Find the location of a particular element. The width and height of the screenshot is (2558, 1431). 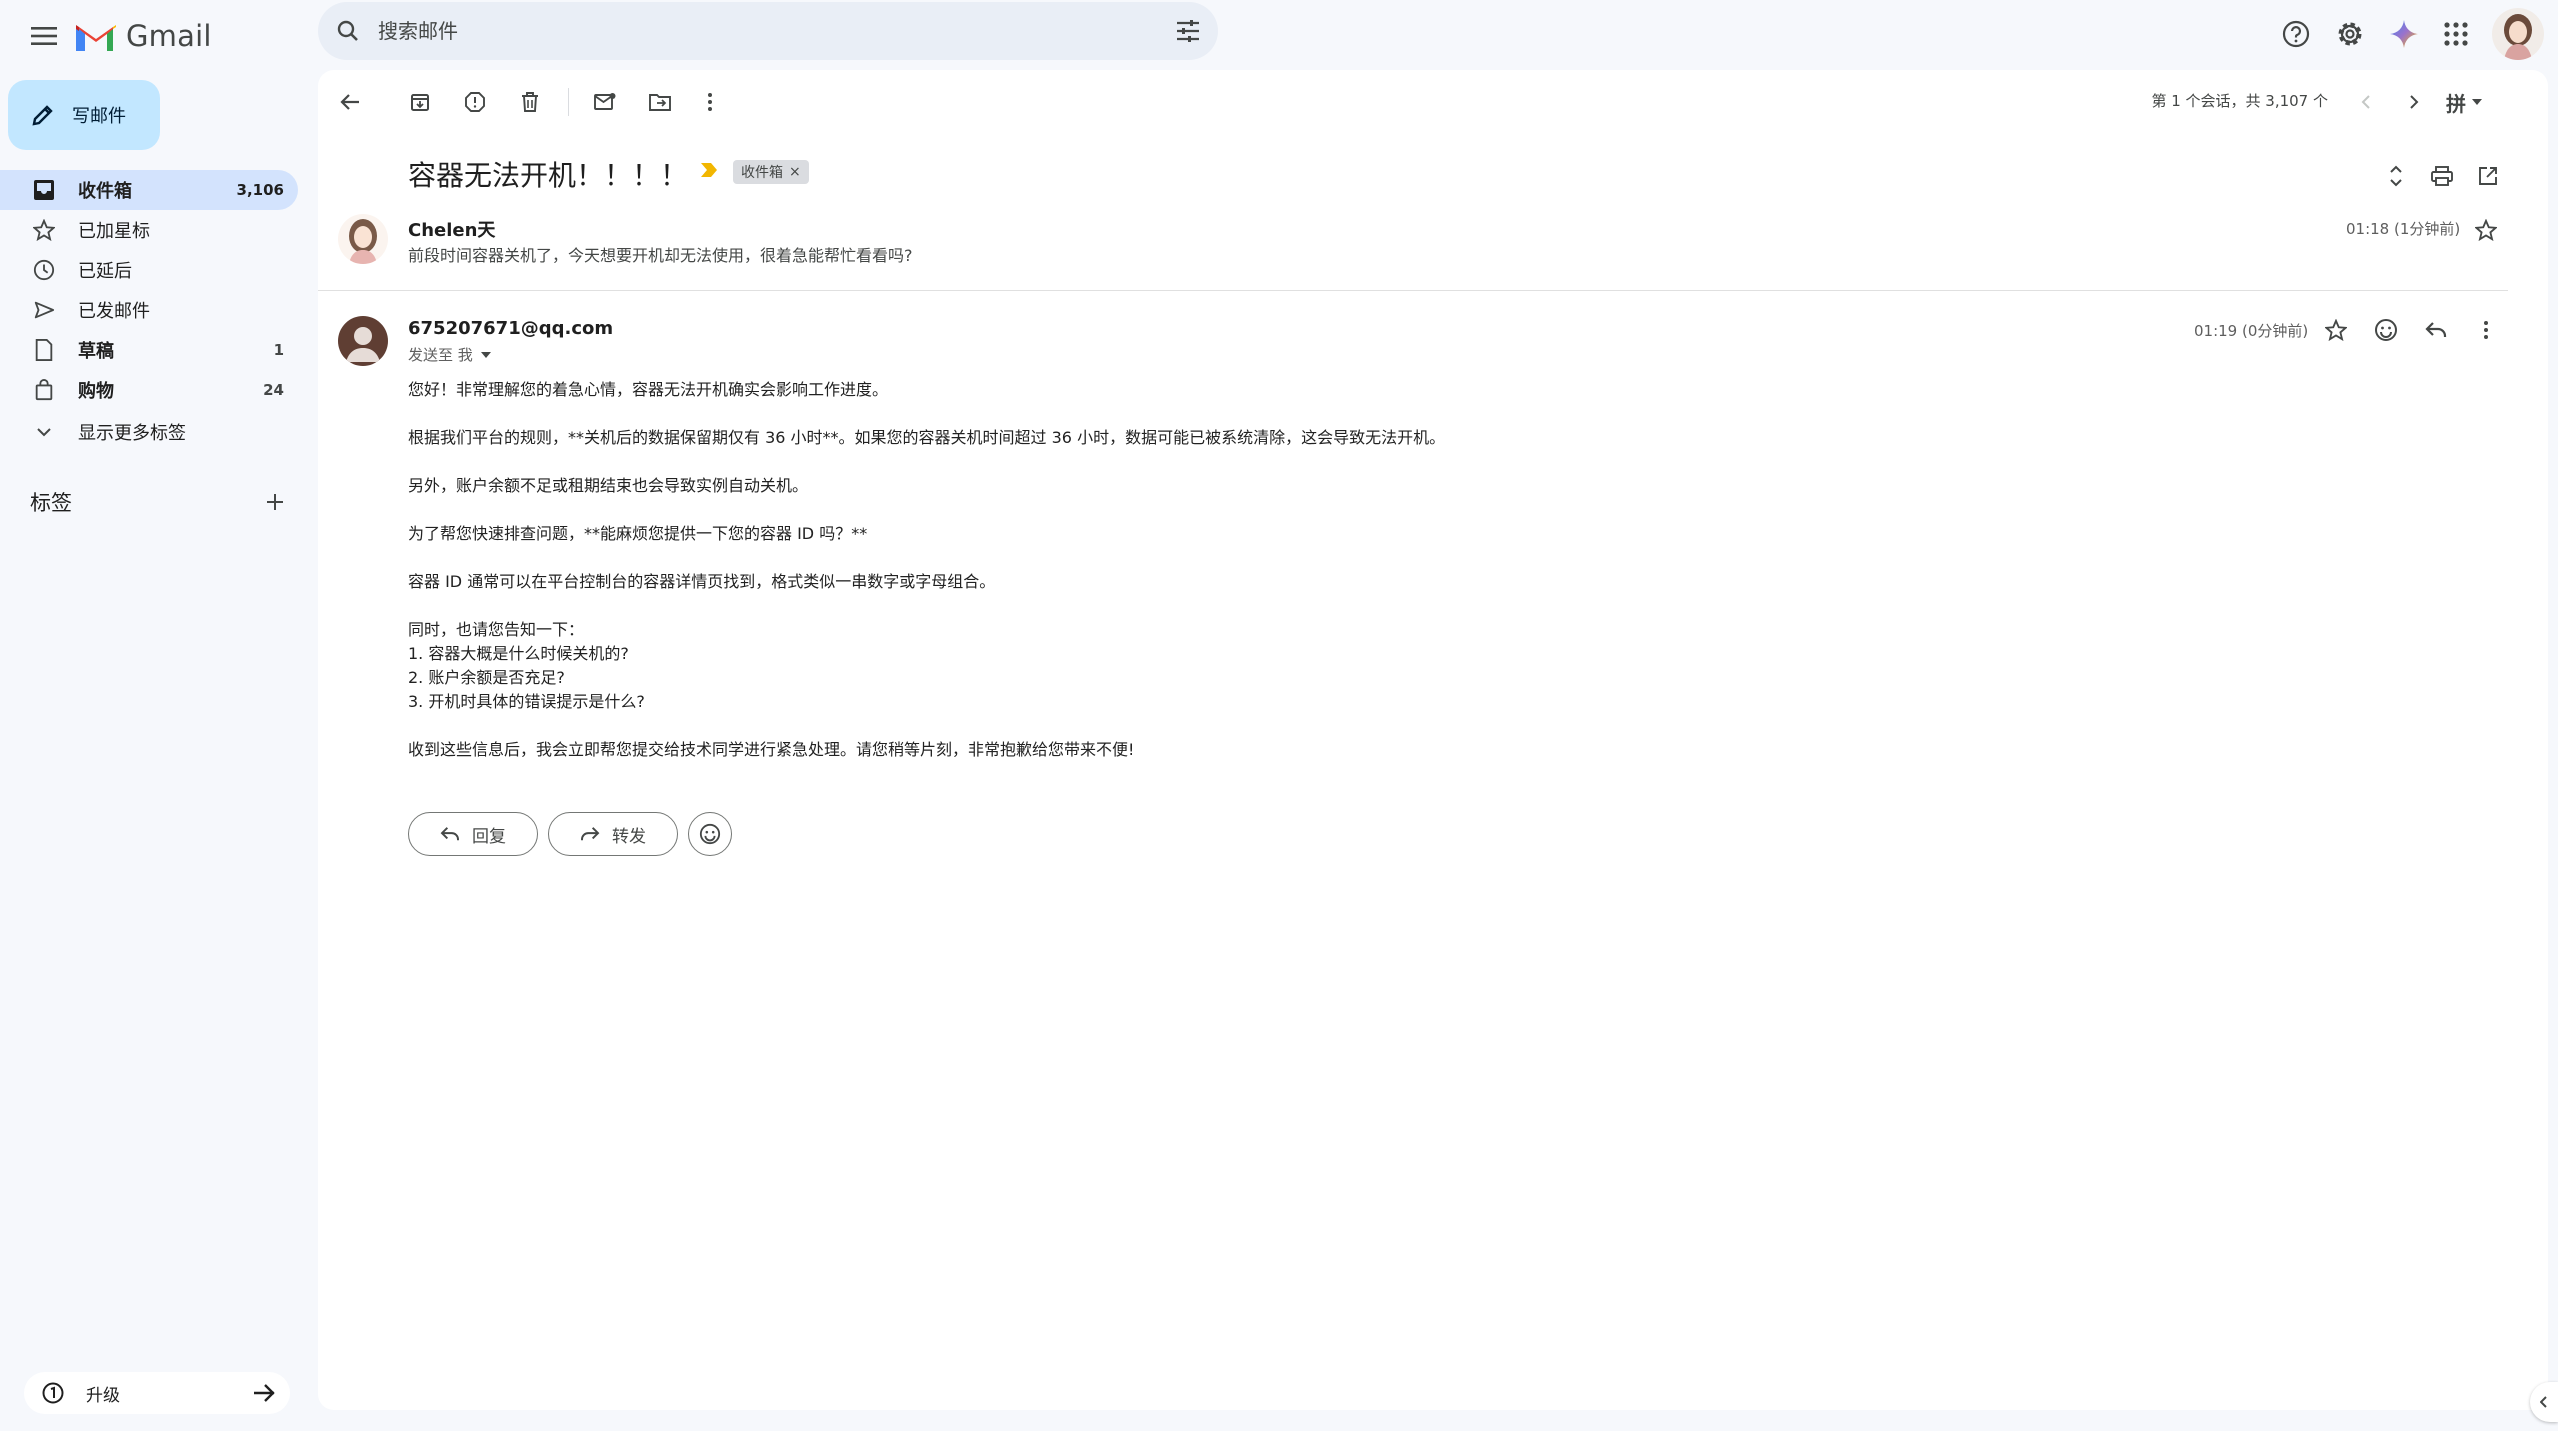

inbox-count: 3,106 is located at coordinates (260, 190).